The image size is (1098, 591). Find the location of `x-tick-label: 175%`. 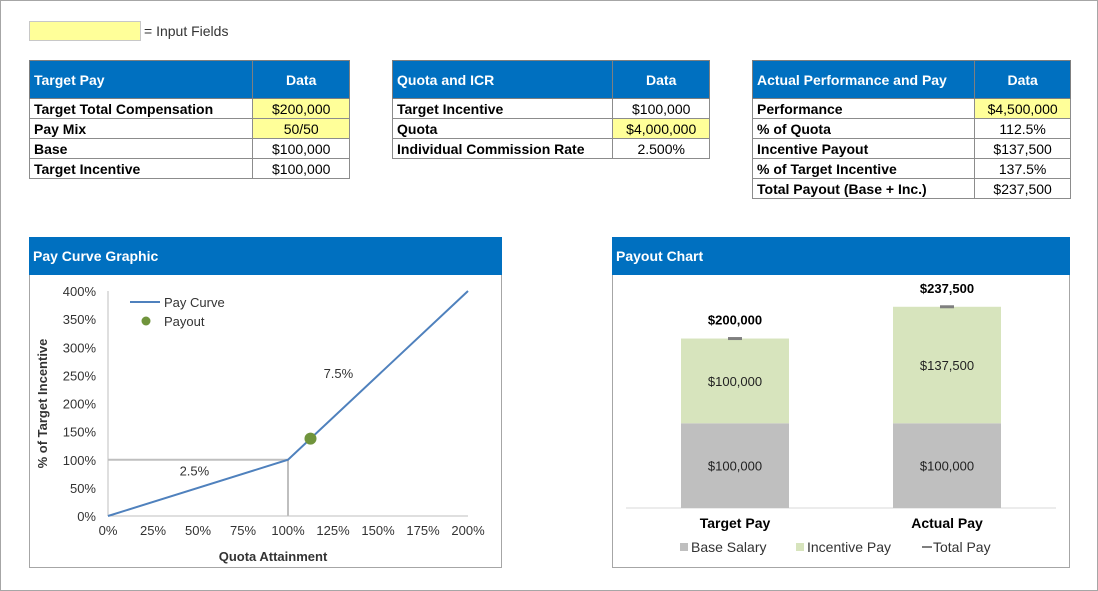

x-tick-label: 175% is located at coordinates (423, 530).